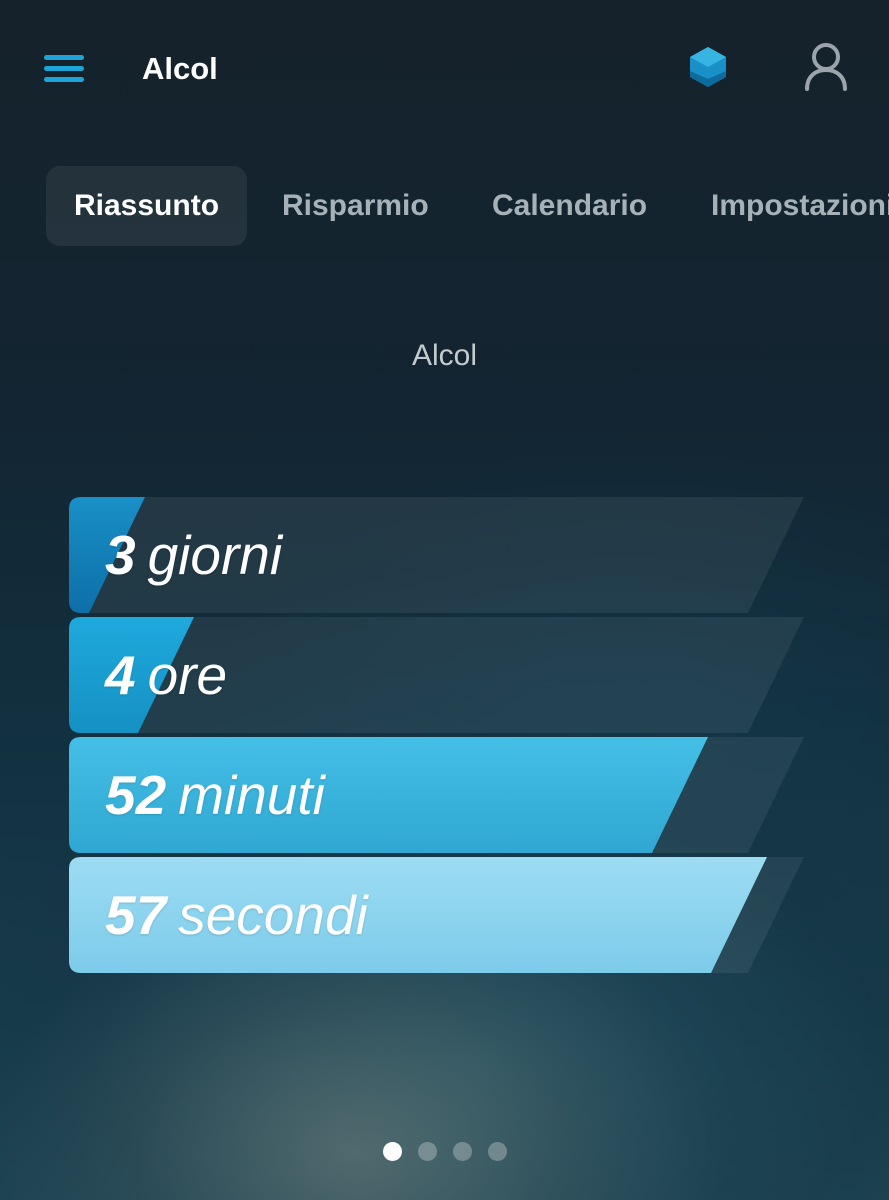  I want to click on minutes-value: 52, so click(136, 795).